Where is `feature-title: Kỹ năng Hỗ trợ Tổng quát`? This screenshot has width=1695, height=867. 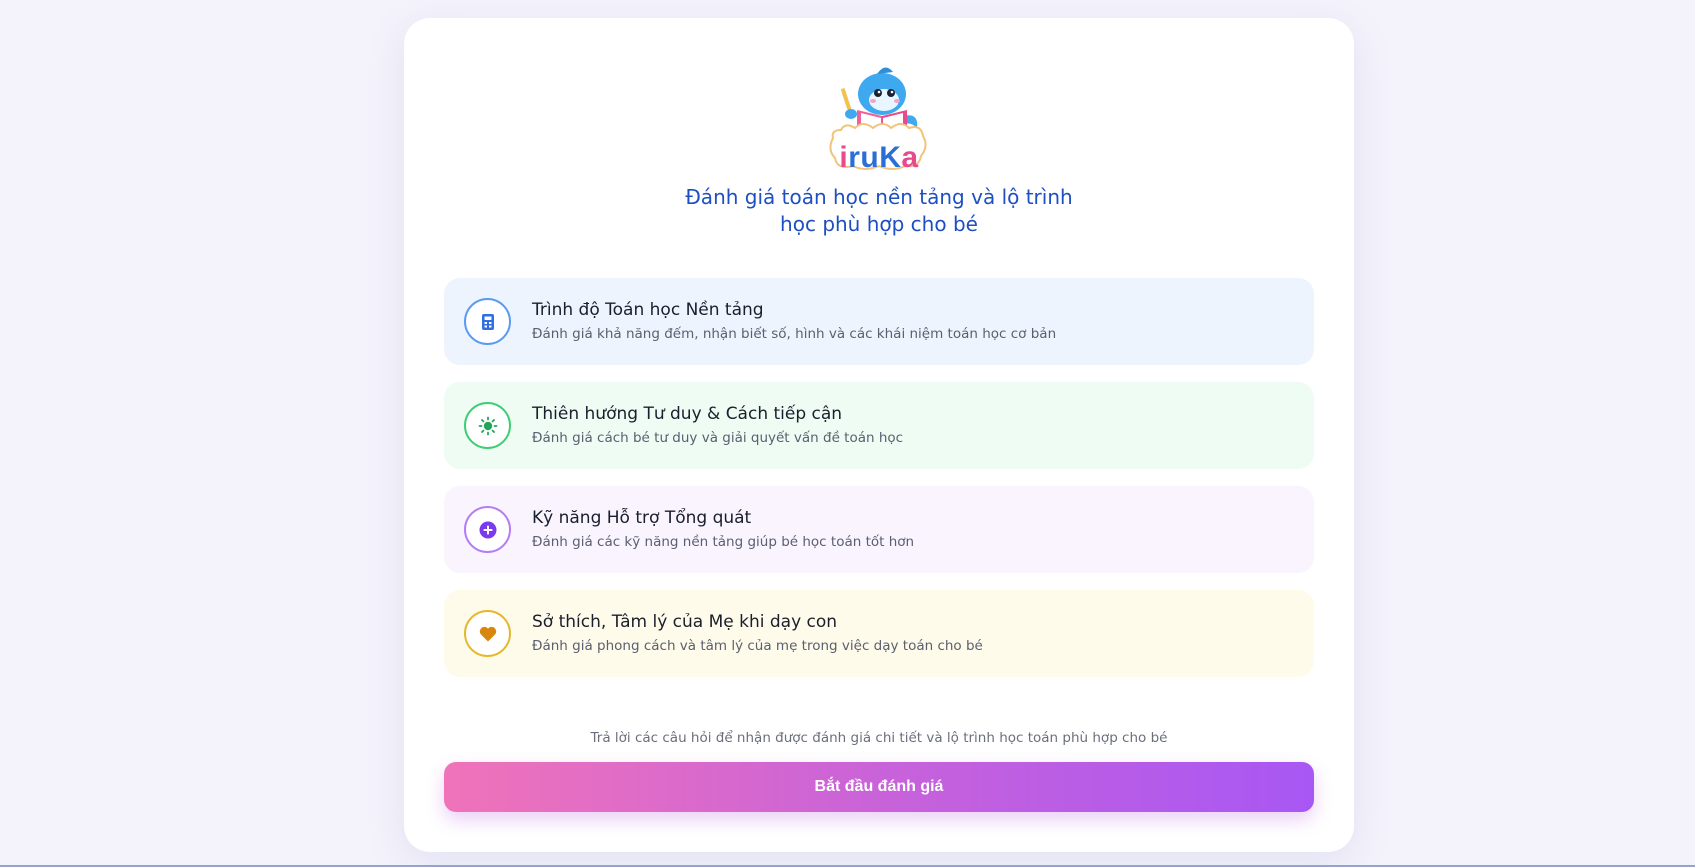
feature-title: Kỹ năng Hỗ trợ Tổng quát is located at coordinates (642, 518).